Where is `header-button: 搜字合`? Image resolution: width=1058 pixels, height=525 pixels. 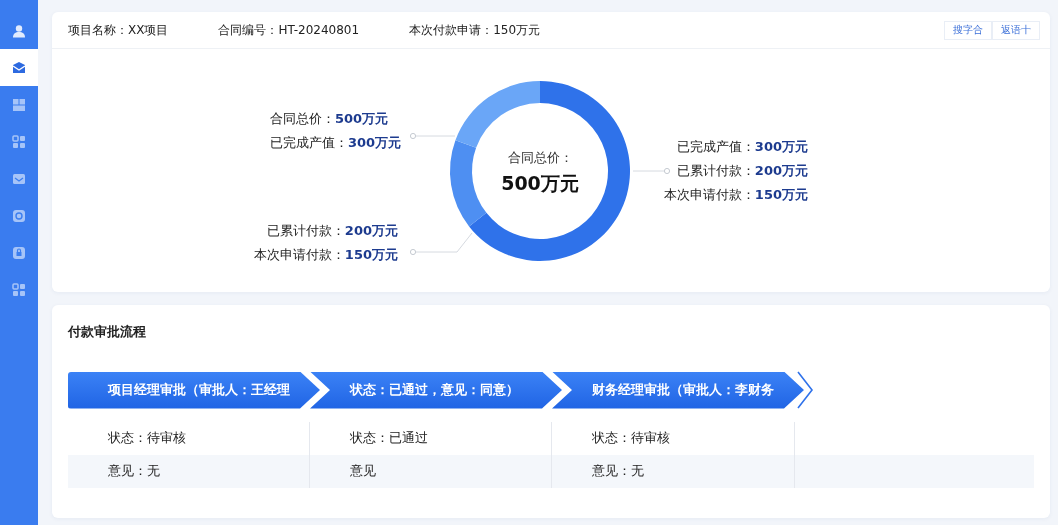
header-button: 搜字合 is located at coordinates (968, 30).